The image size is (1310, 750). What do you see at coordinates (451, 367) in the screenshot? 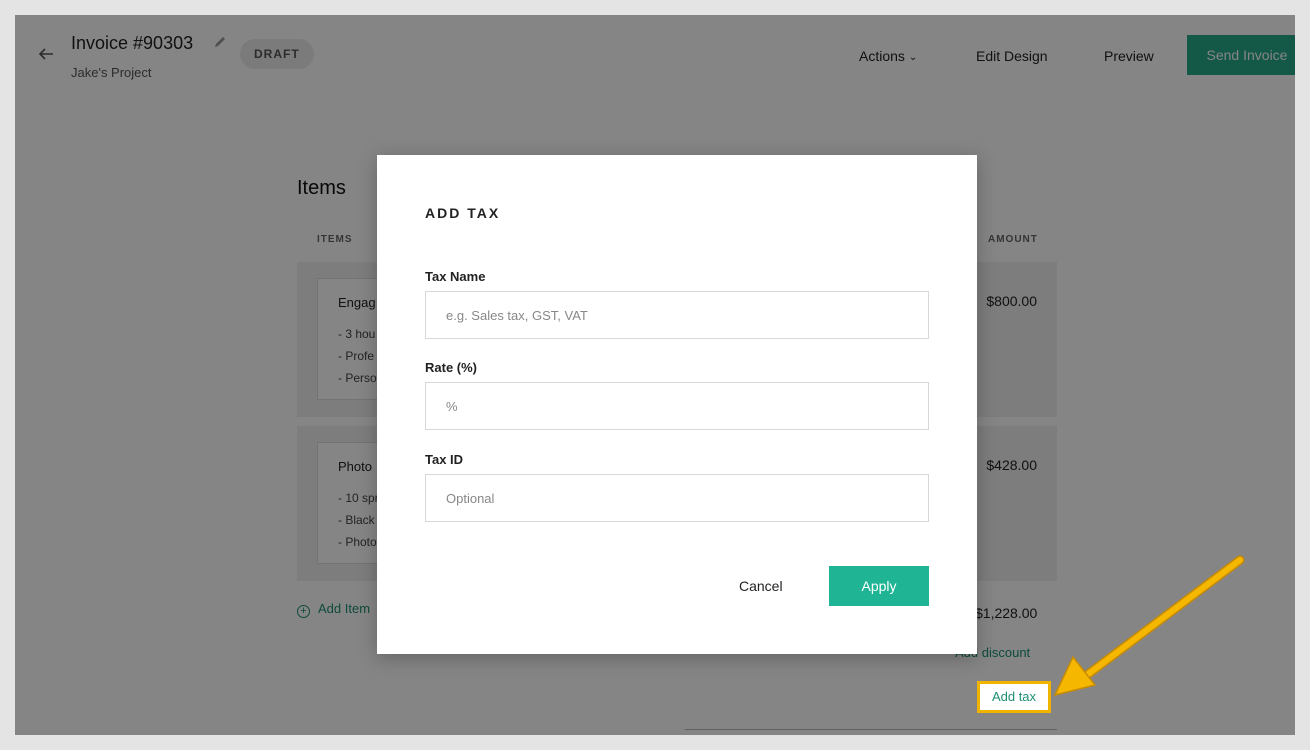
I see `rate-label: Rate (%)` at bounding box center [451, 367].